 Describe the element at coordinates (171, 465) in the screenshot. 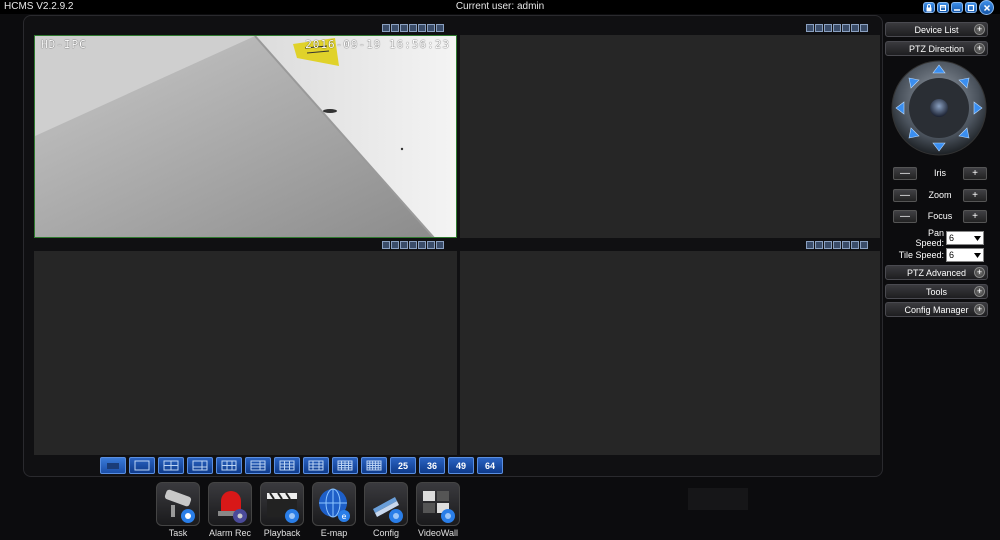

I see `layout-4-button` at that location.